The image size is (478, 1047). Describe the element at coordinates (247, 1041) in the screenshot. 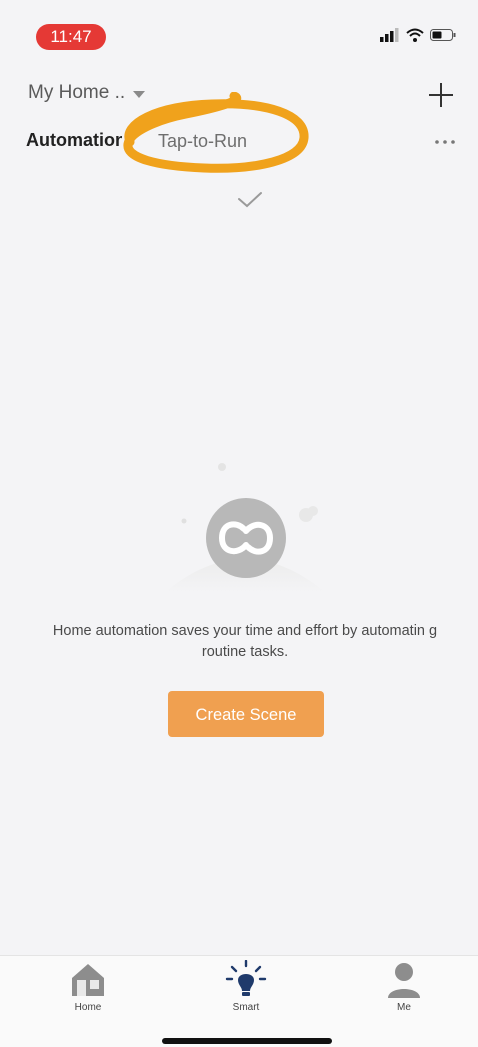

I see `home-indicator` at that location.